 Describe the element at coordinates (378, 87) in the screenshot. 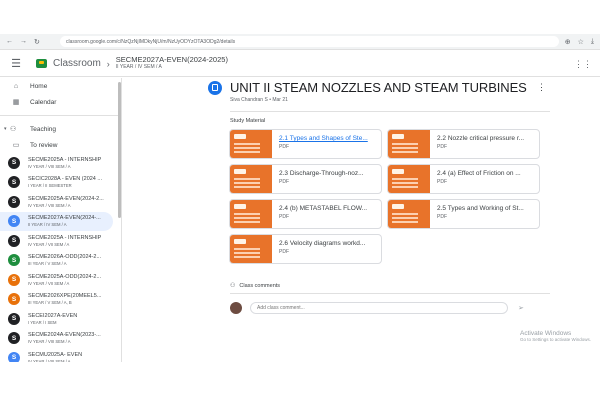

I see `page-title: UNIT II STEAM NOZZLES AND STEAM TURBINES` at that location.